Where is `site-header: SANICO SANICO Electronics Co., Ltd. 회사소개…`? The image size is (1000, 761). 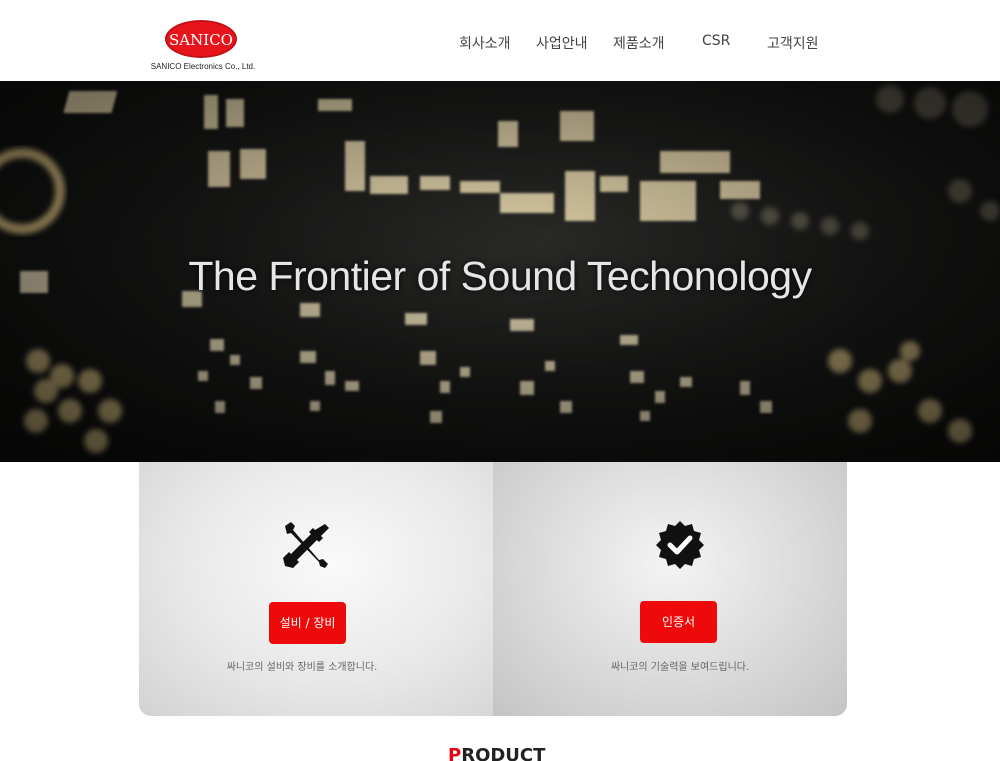 site-header: SANICO SANICO Electronics Co., Ltd. 회사소개… is located at coordinates (500, 40).